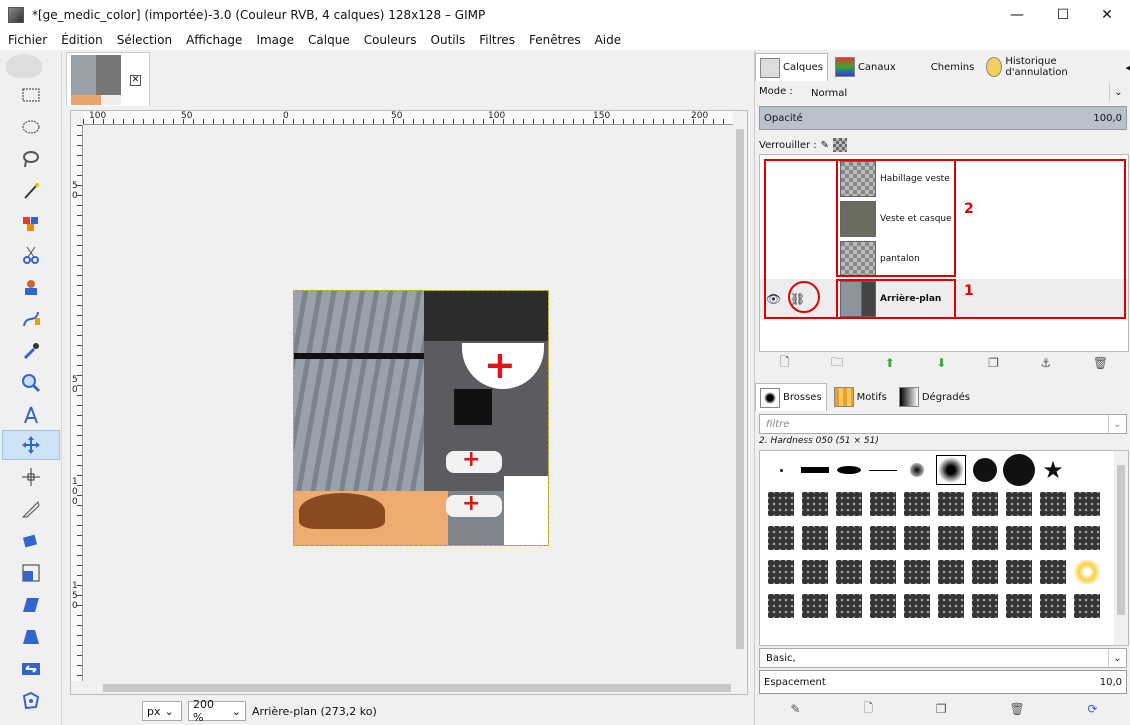 The width and height of the screenshot is (1130, 725). I want to click on tab-motifs: Motifs, so click(860, 397).